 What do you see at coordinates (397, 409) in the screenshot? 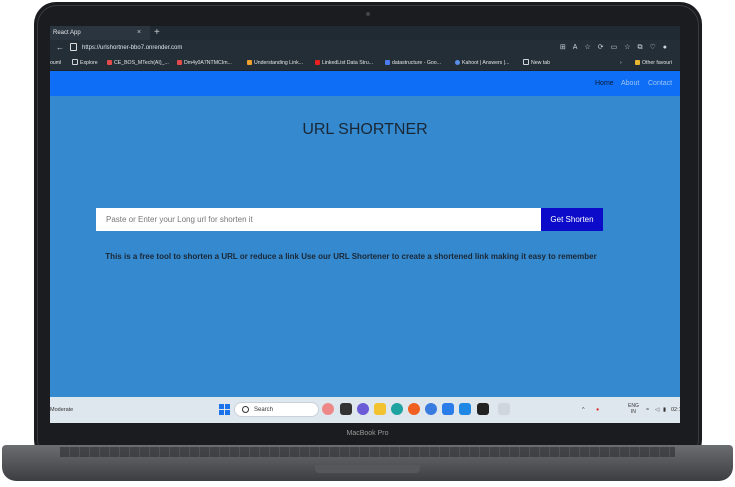
I see `edge-icon` at bounding box center [397, 409].